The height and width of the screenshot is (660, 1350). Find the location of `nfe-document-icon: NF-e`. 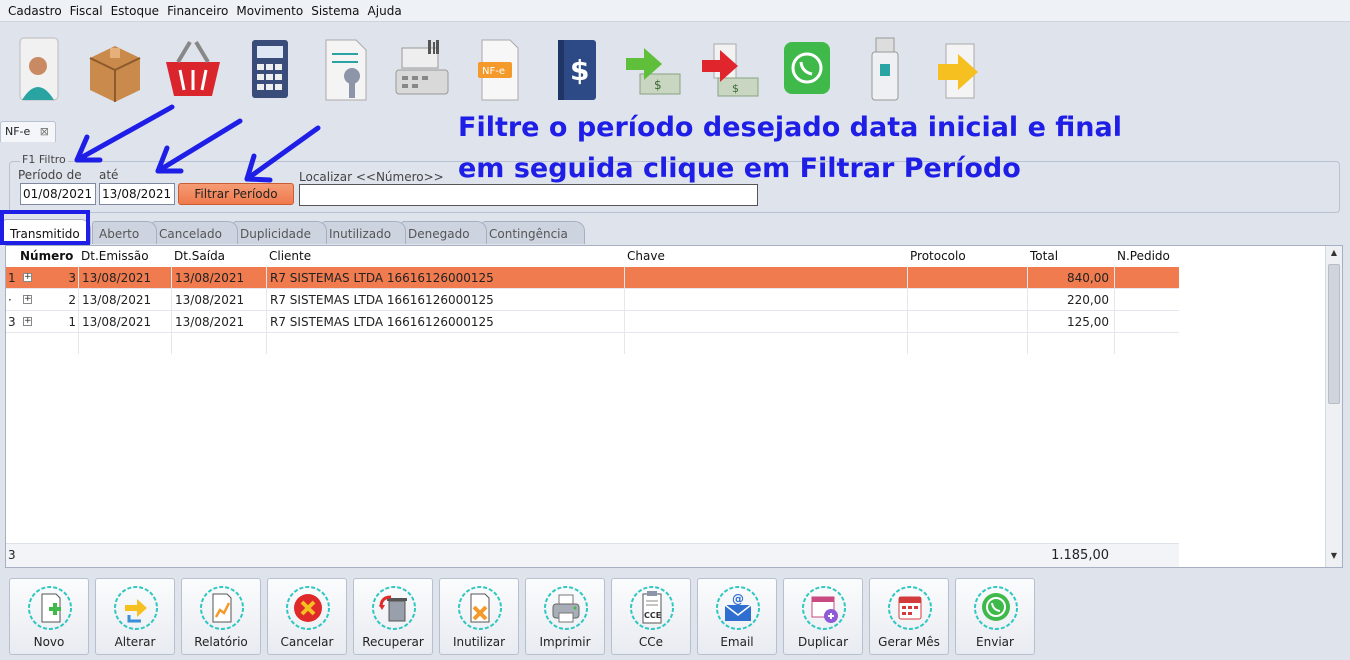

nfe-document-icon: NF-e is located at coordinates (499, 70).